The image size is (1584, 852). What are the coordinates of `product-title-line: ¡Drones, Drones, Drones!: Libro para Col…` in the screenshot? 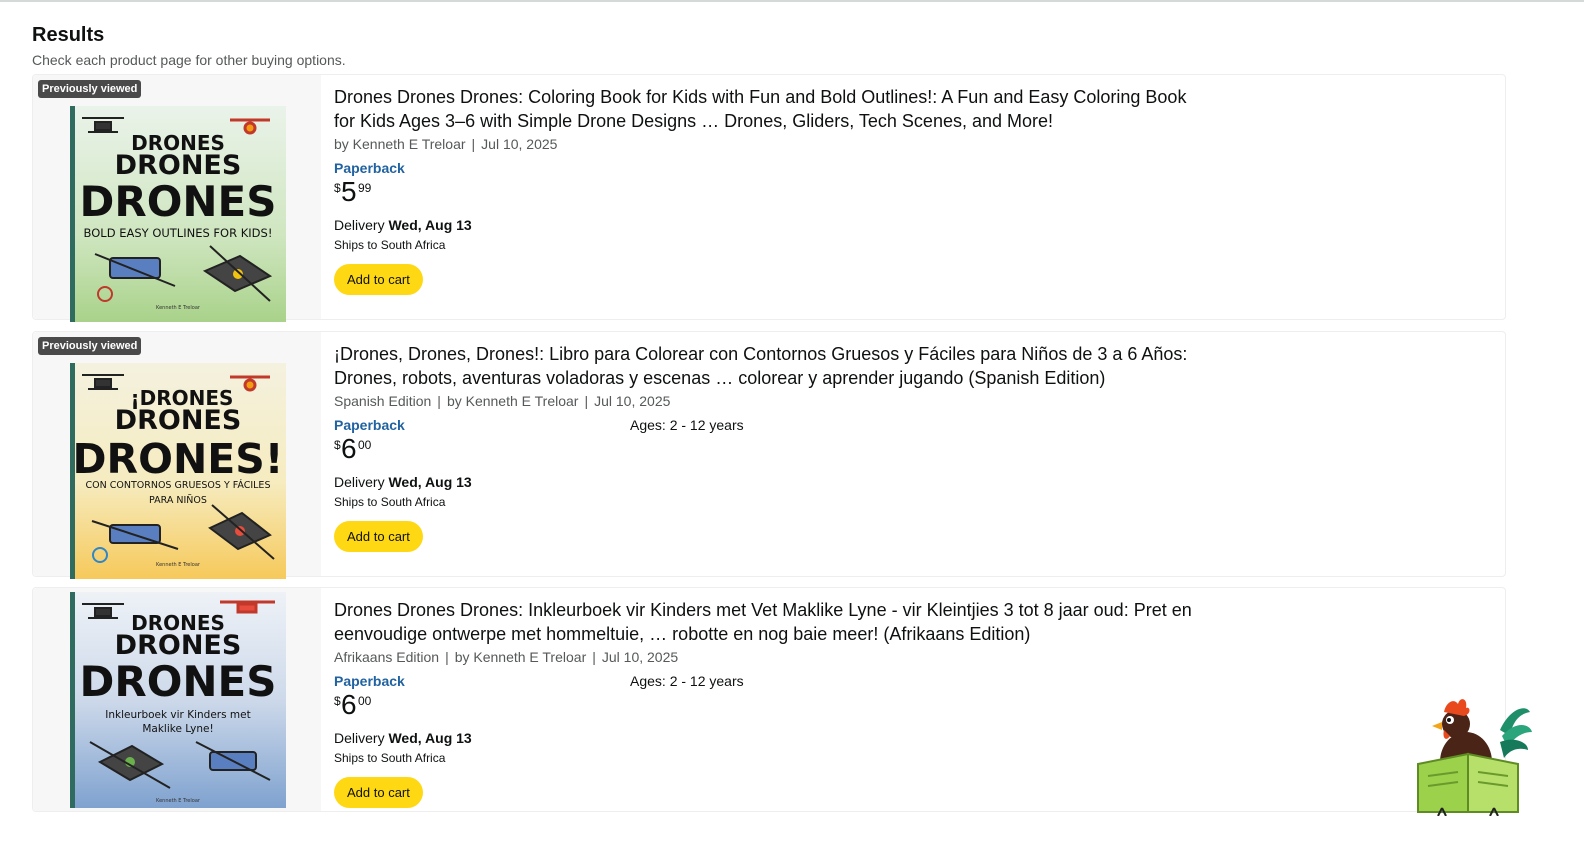 It's located at (760, 354).